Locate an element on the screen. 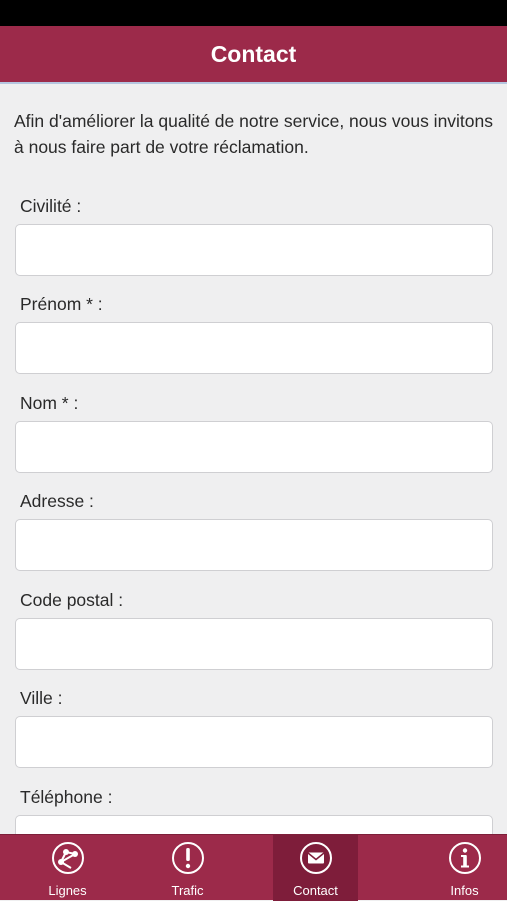 This screenshot has width=507, height=901. tab-contact: Contact is located at coordinates (315, 868).